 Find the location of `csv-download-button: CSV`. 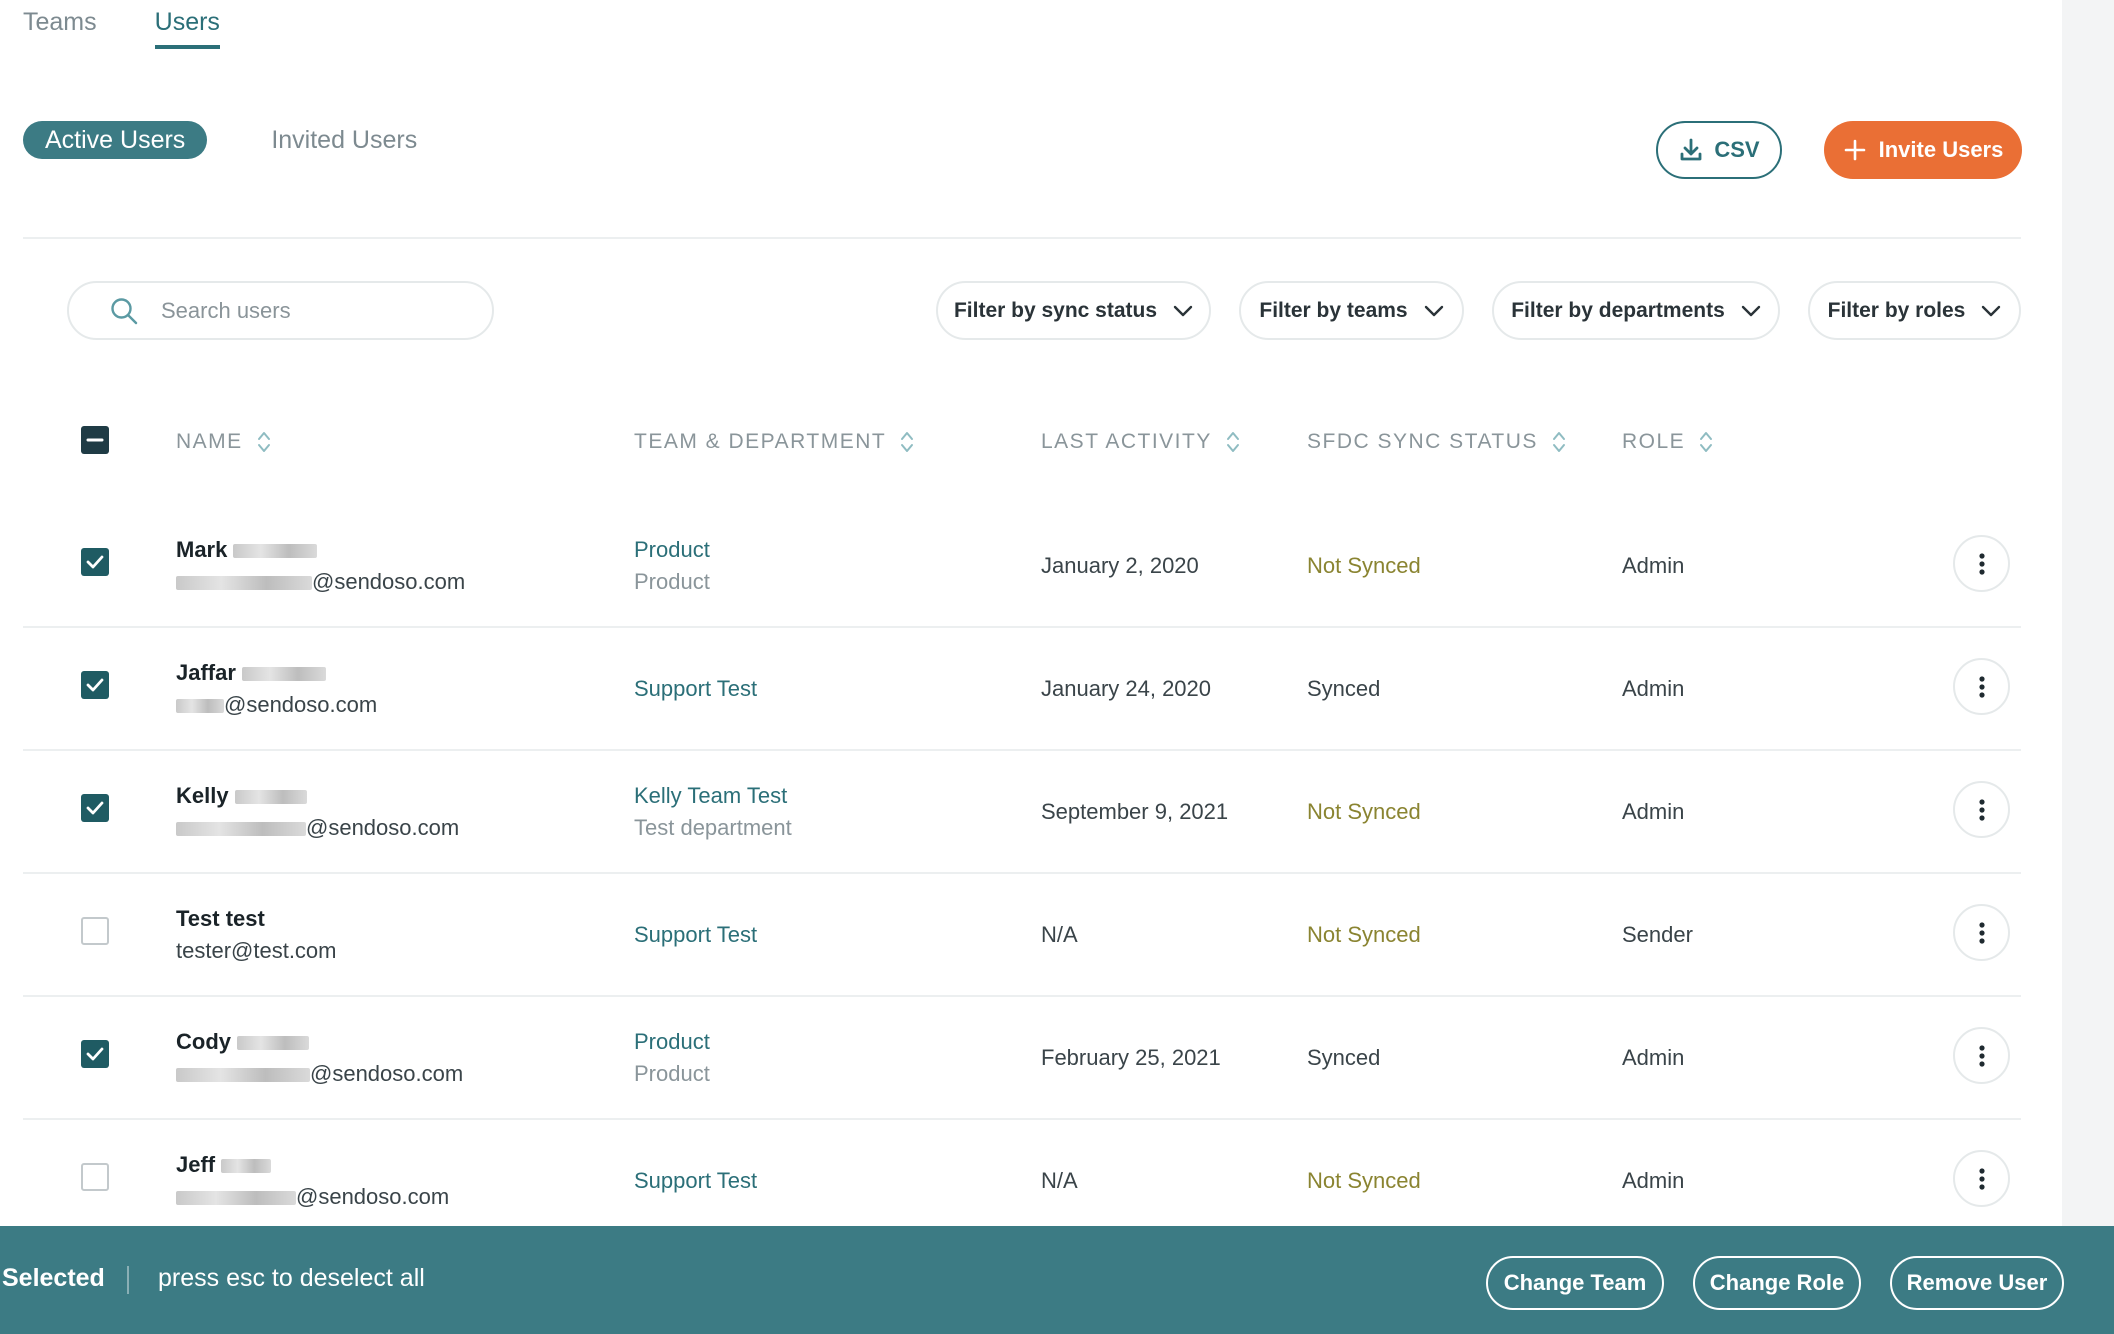

csv-download-button: CSV is located at coordinates (1719, 150).